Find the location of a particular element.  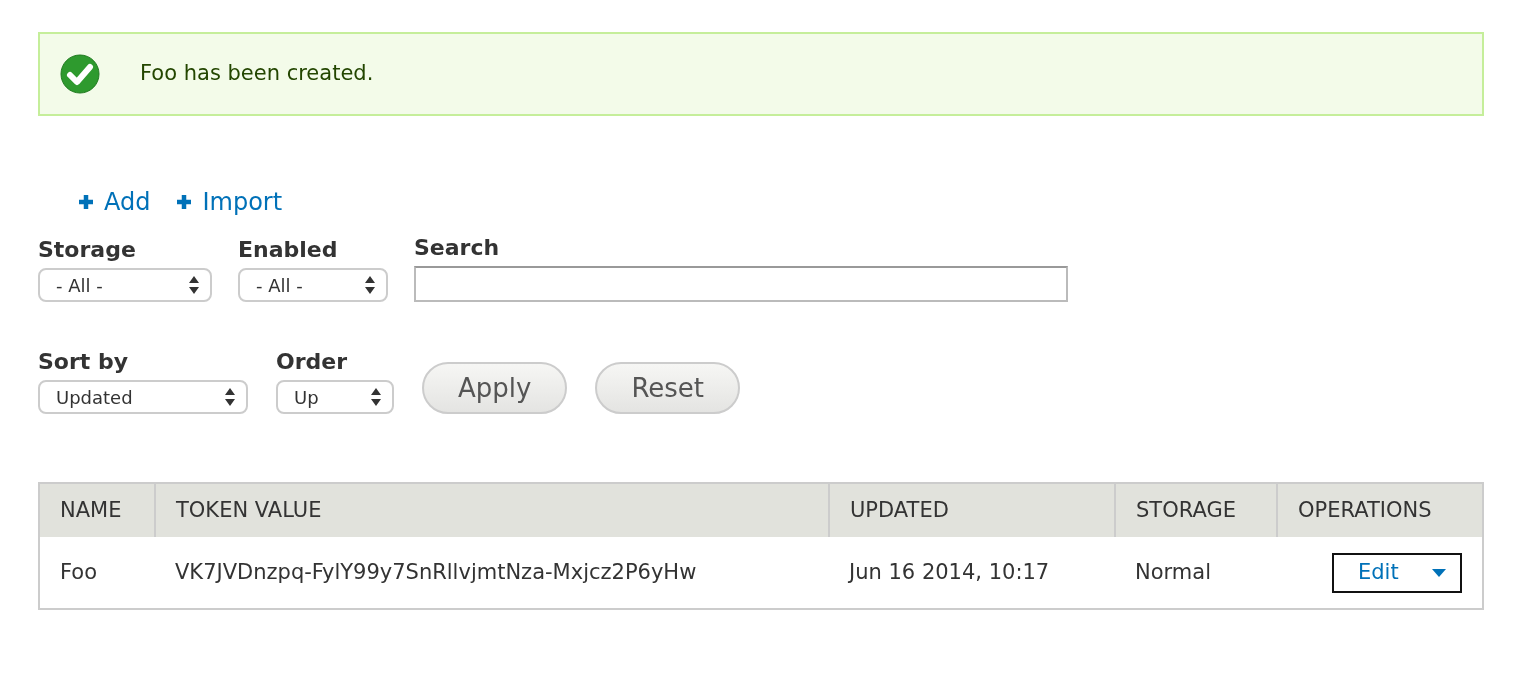

caret-icon is located at coordinates (1439, 572).